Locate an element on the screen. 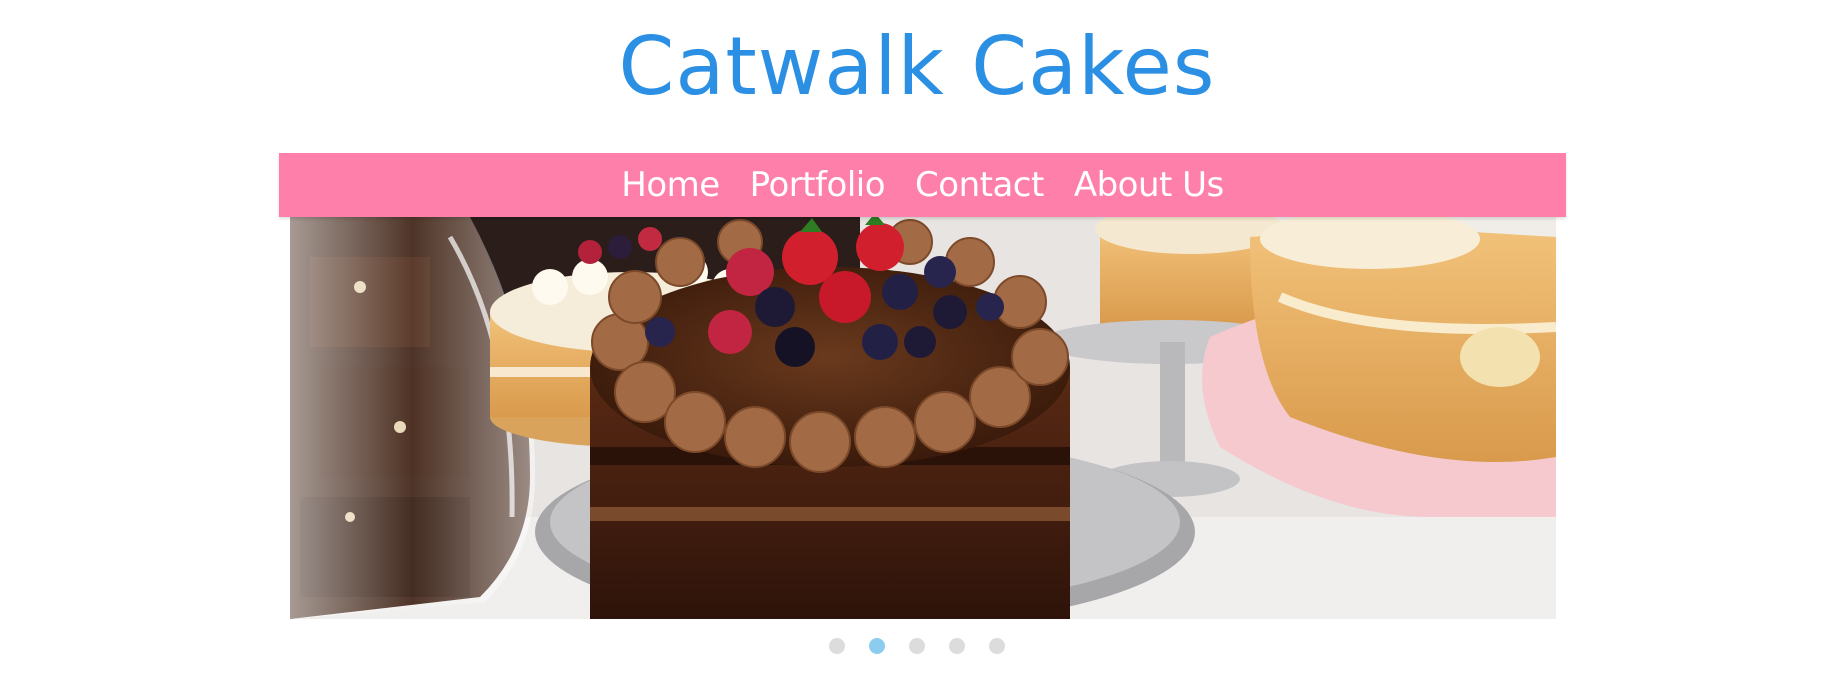 Image resolution: width=1834 pixels, height=683 pixels. nav-contact: Contact is located at coordinates (979, 185).